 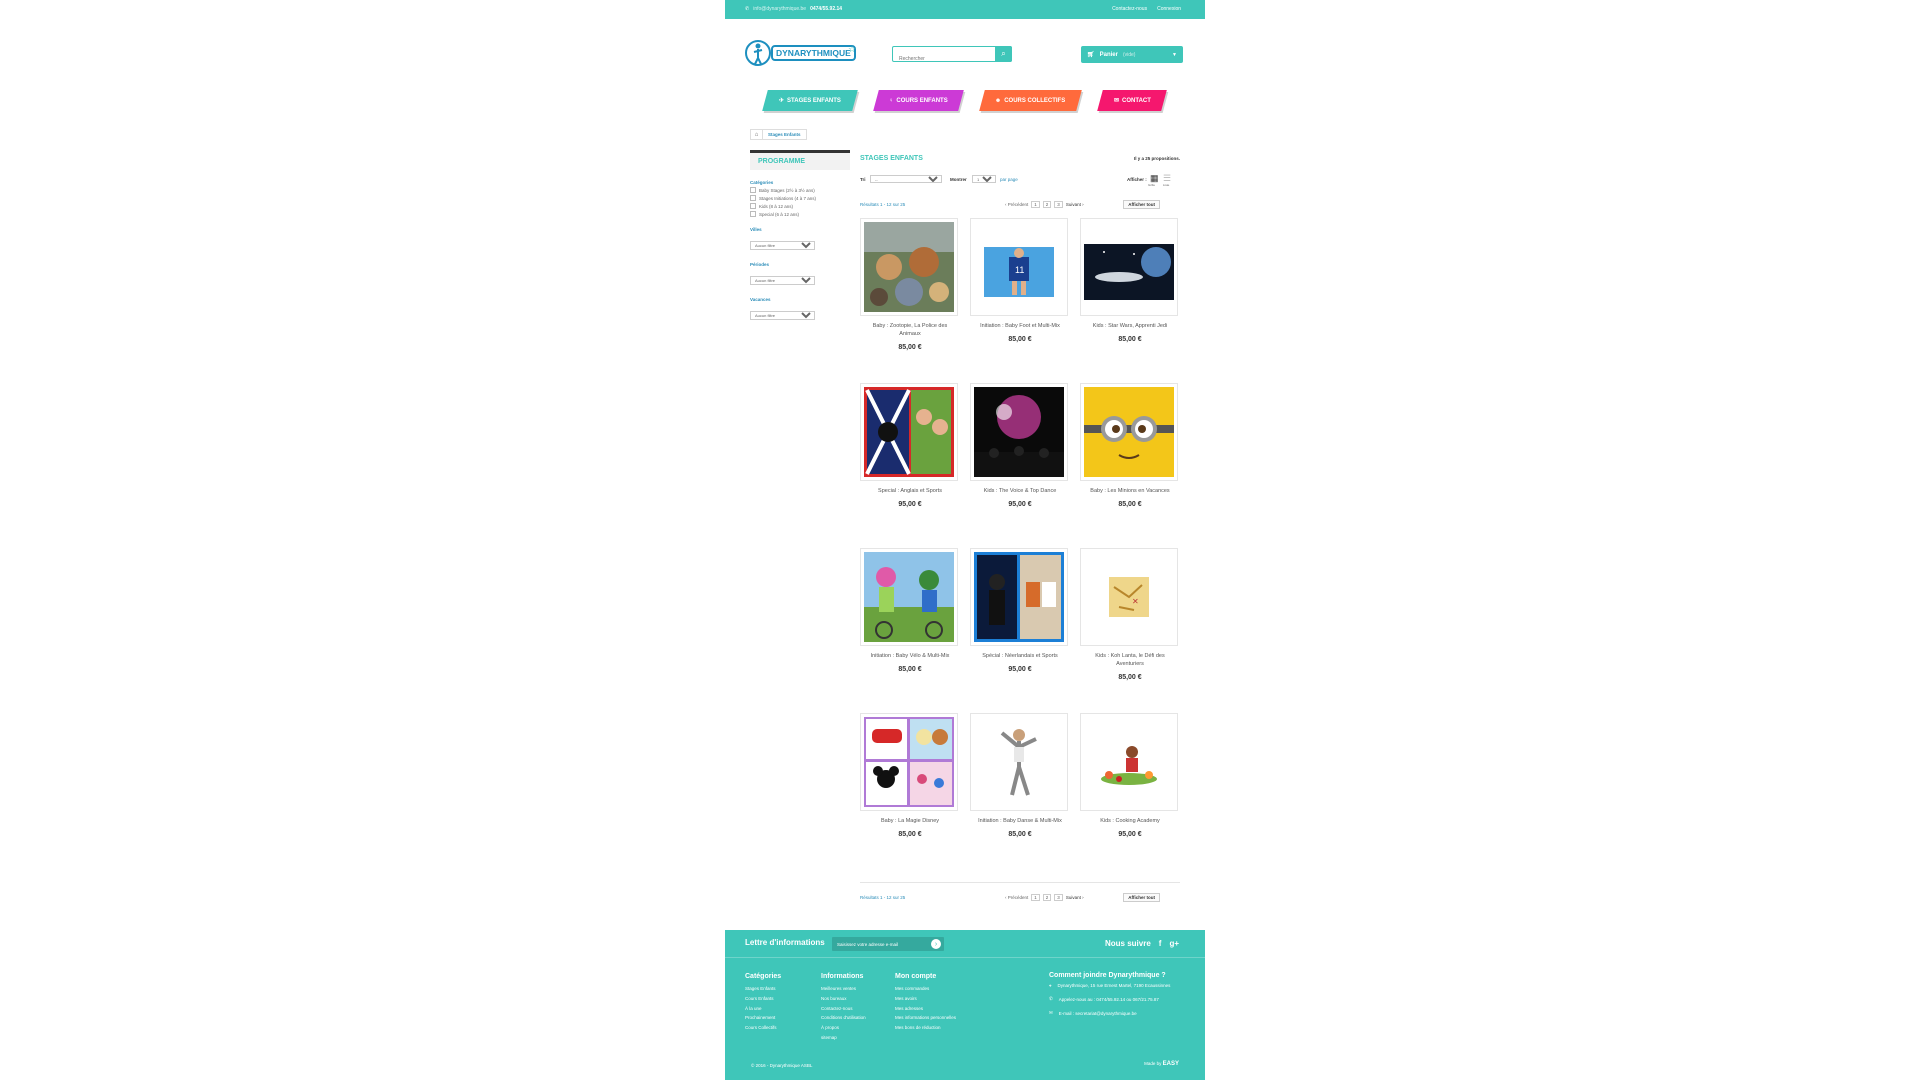 What do you see at coordinates (1019, 267) in the screenshot?
I see `product-image: 11` at bounding box center [1019, 267].